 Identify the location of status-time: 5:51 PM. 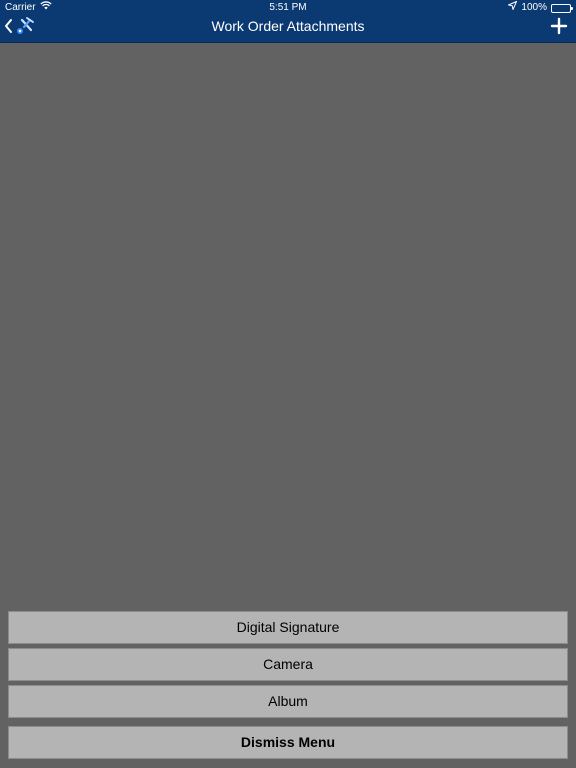
(288, 7).